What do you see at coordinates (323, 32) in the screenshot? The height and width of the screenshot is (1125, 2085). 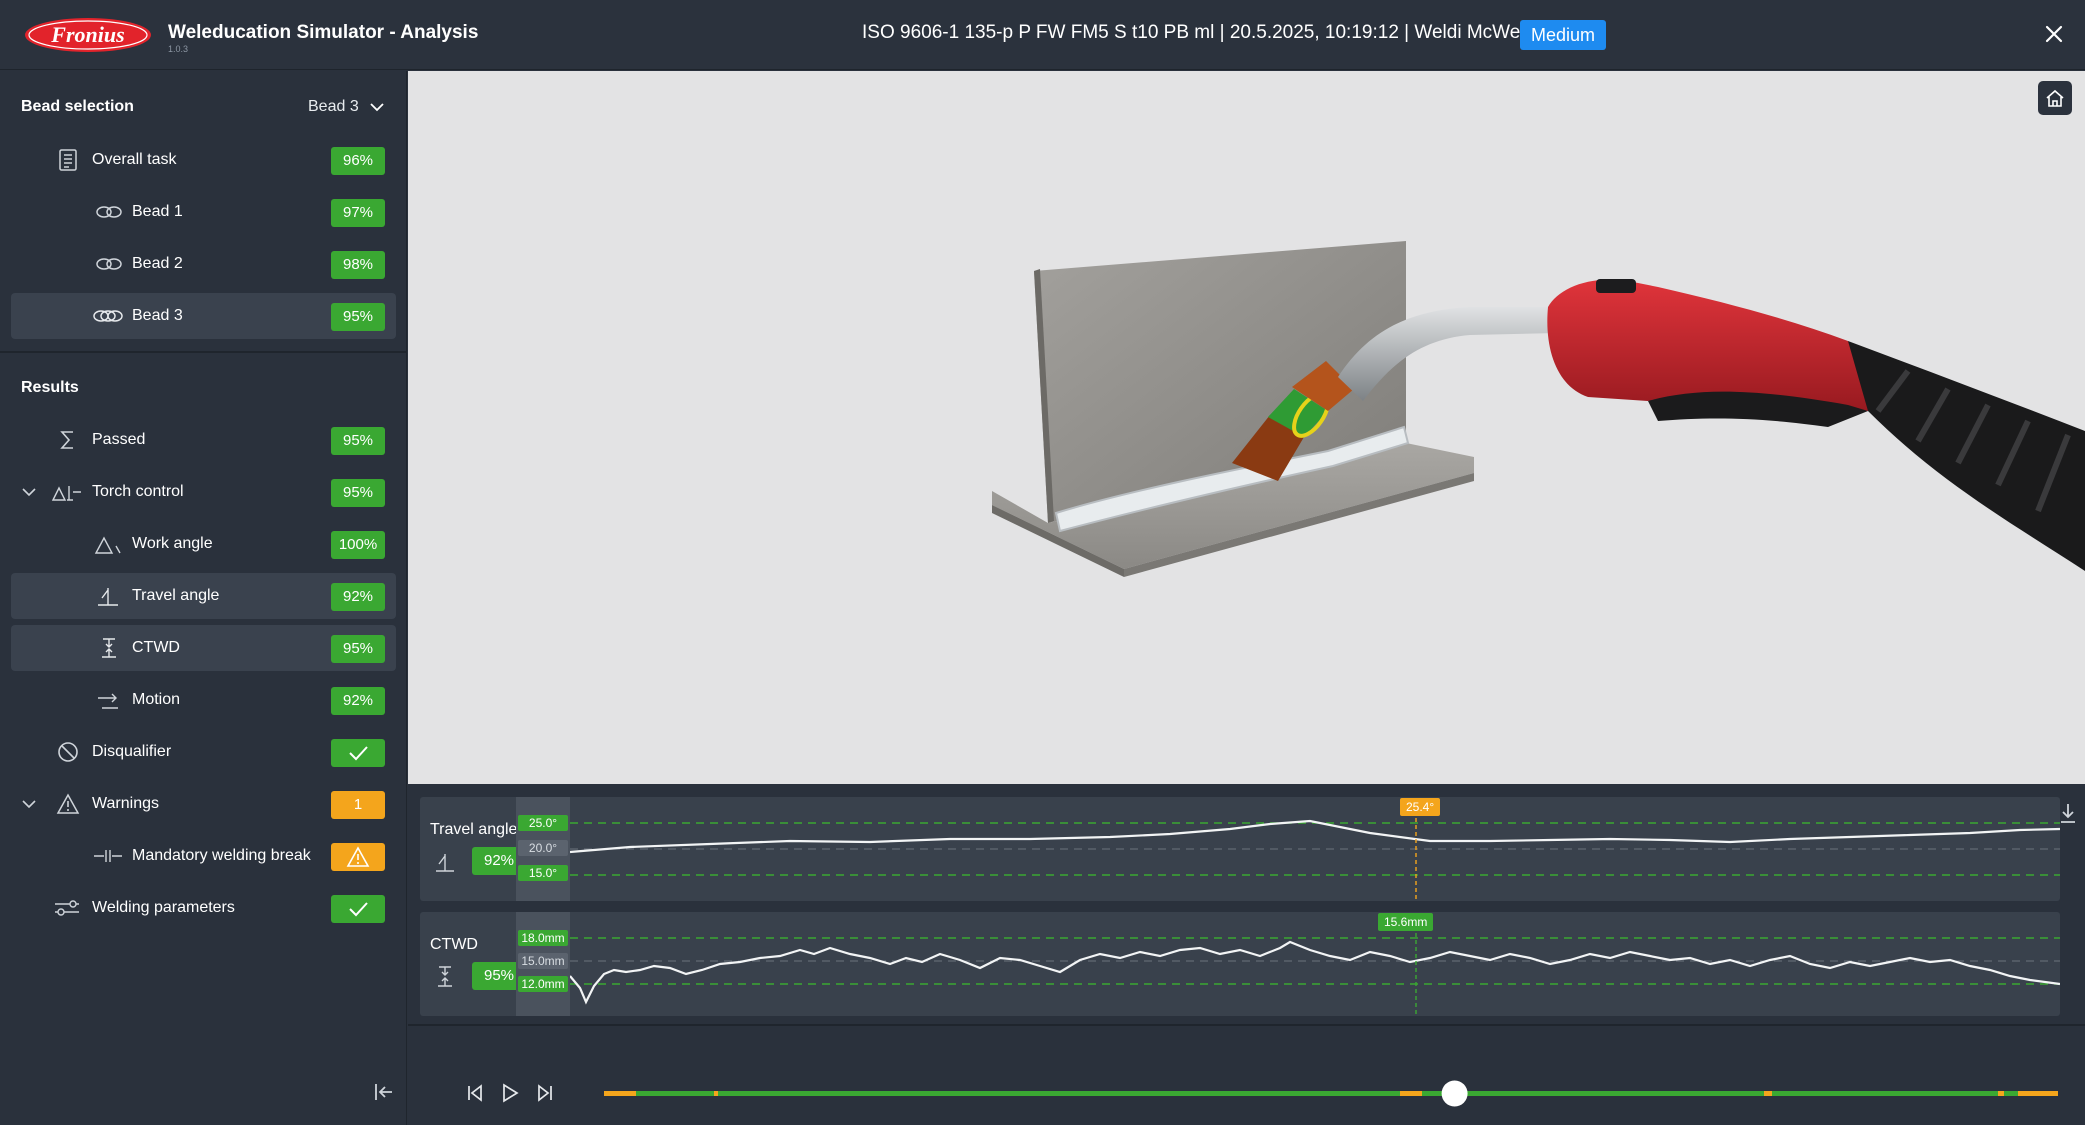 I see `app-title: Weleducation Simulator - Analysis` at bounding box center [323, 32].